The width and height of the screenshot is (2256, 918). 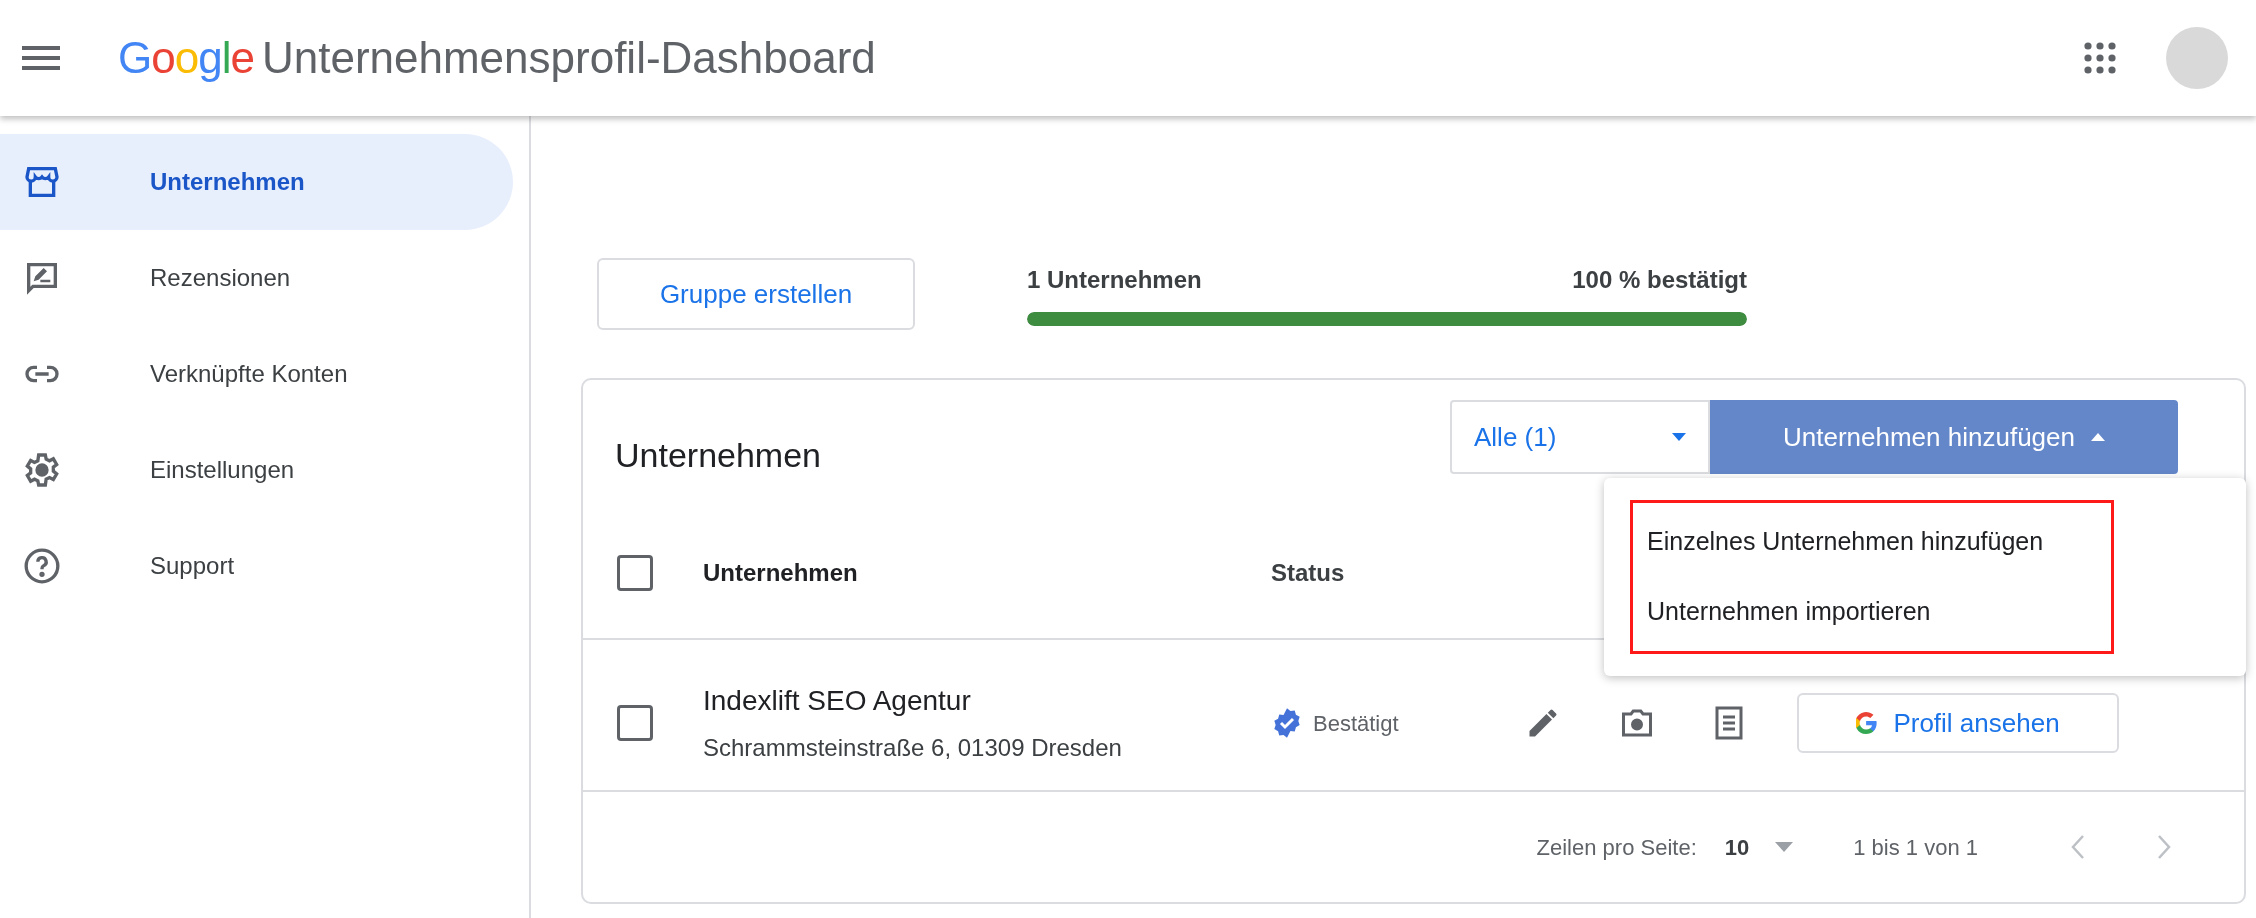 I want to click on sidebar-item: Unternehmen, so click(x=256, y=182).